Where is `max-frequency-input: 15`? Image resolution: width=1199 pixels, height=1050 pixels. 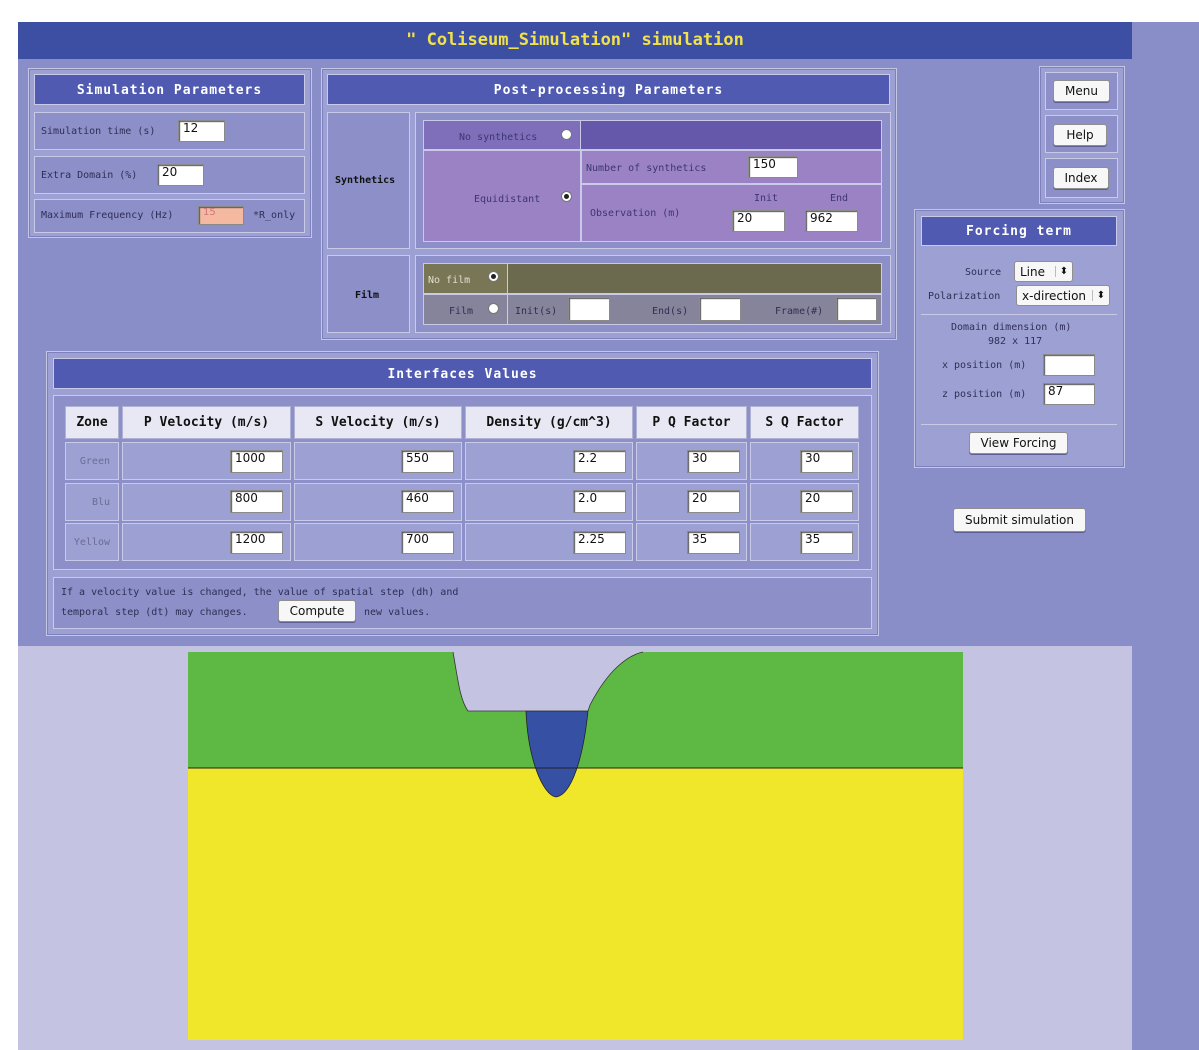 max-frequency-input: 15 is located at coordinates (221, 215).